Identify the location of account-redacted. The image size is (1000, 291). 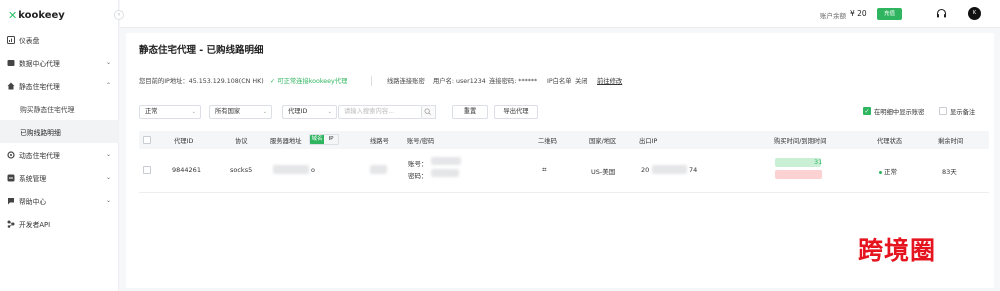
(446, 161).